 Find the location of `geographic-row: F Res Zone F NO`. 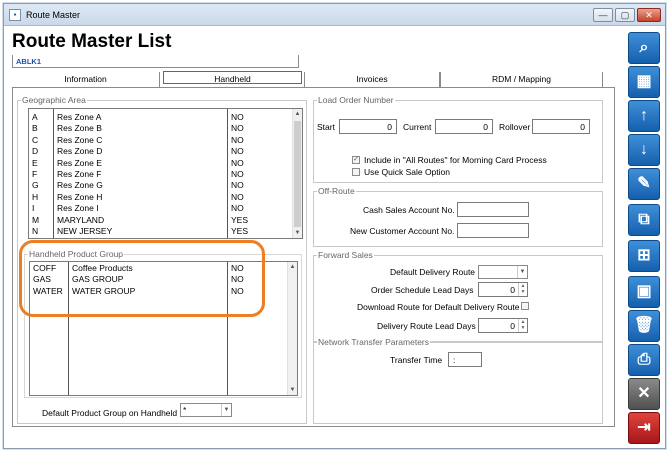

geographic-row: F Res Zone F NO is located at coordinates (165, 174).